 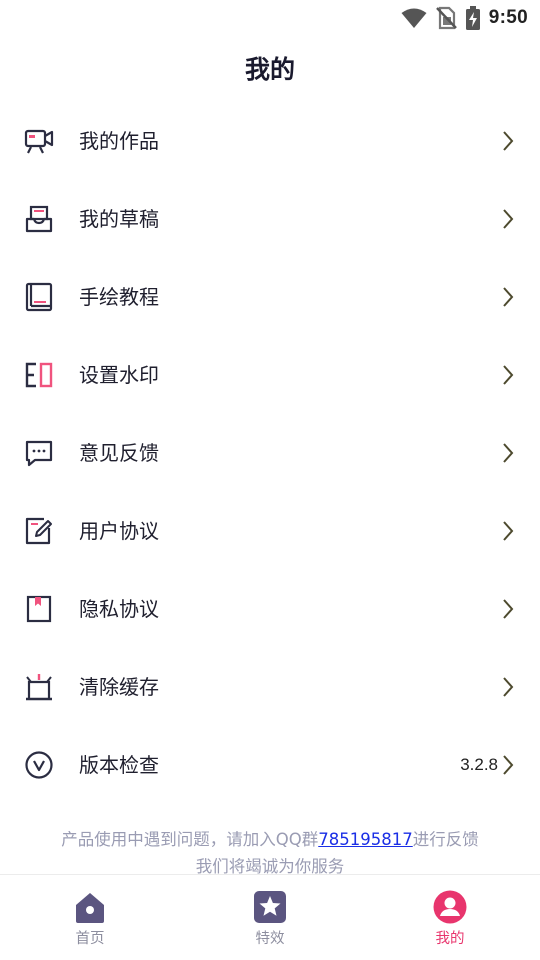 I want to click on wifi-icon, so click(x=414, y=18).